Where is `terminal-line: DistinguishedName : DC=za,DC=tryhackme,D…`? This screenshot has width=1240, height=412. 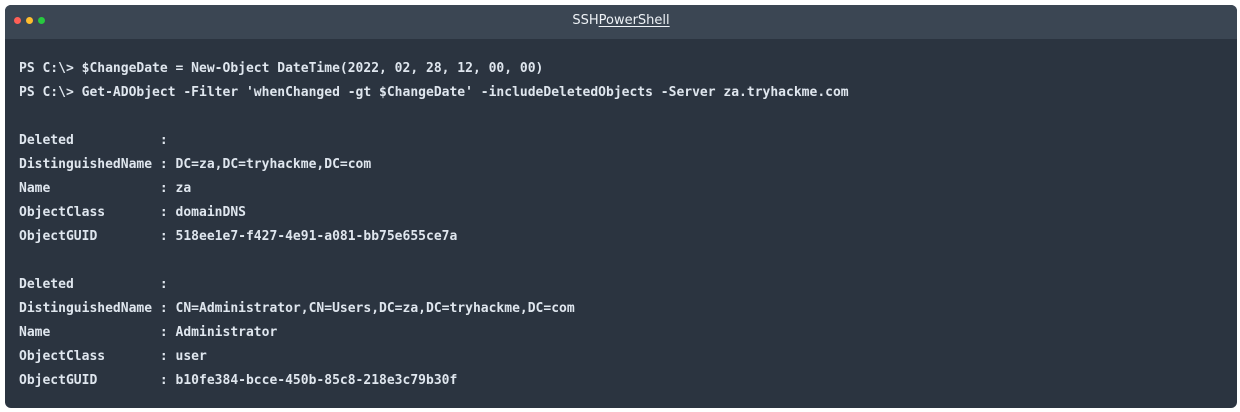 terminal-line: DistinguishedName : DC=za,DC=tryhackme,D… is located at coordinates (195, 164).